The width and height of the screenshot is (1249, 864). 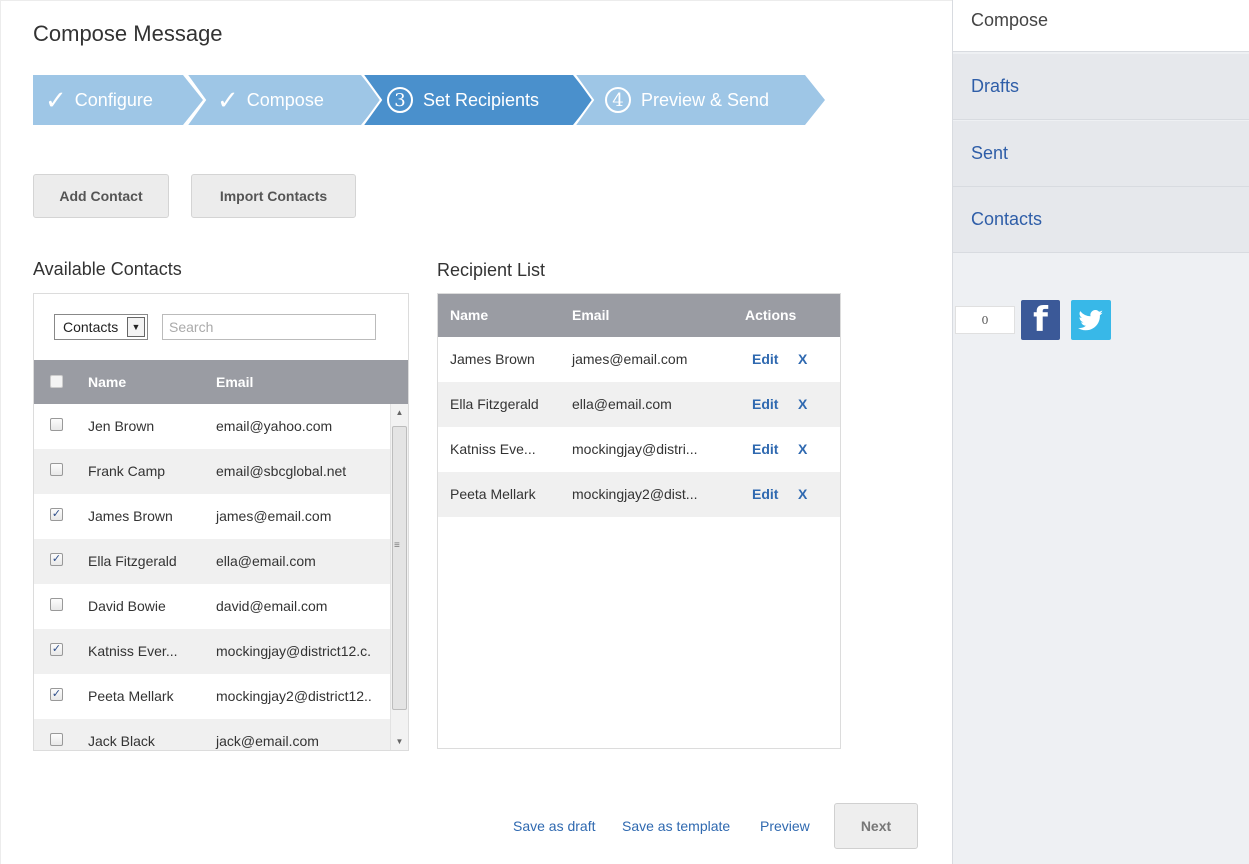 I want to click on sidebar-item-compose: Compose, so click(x=1101, y=26).